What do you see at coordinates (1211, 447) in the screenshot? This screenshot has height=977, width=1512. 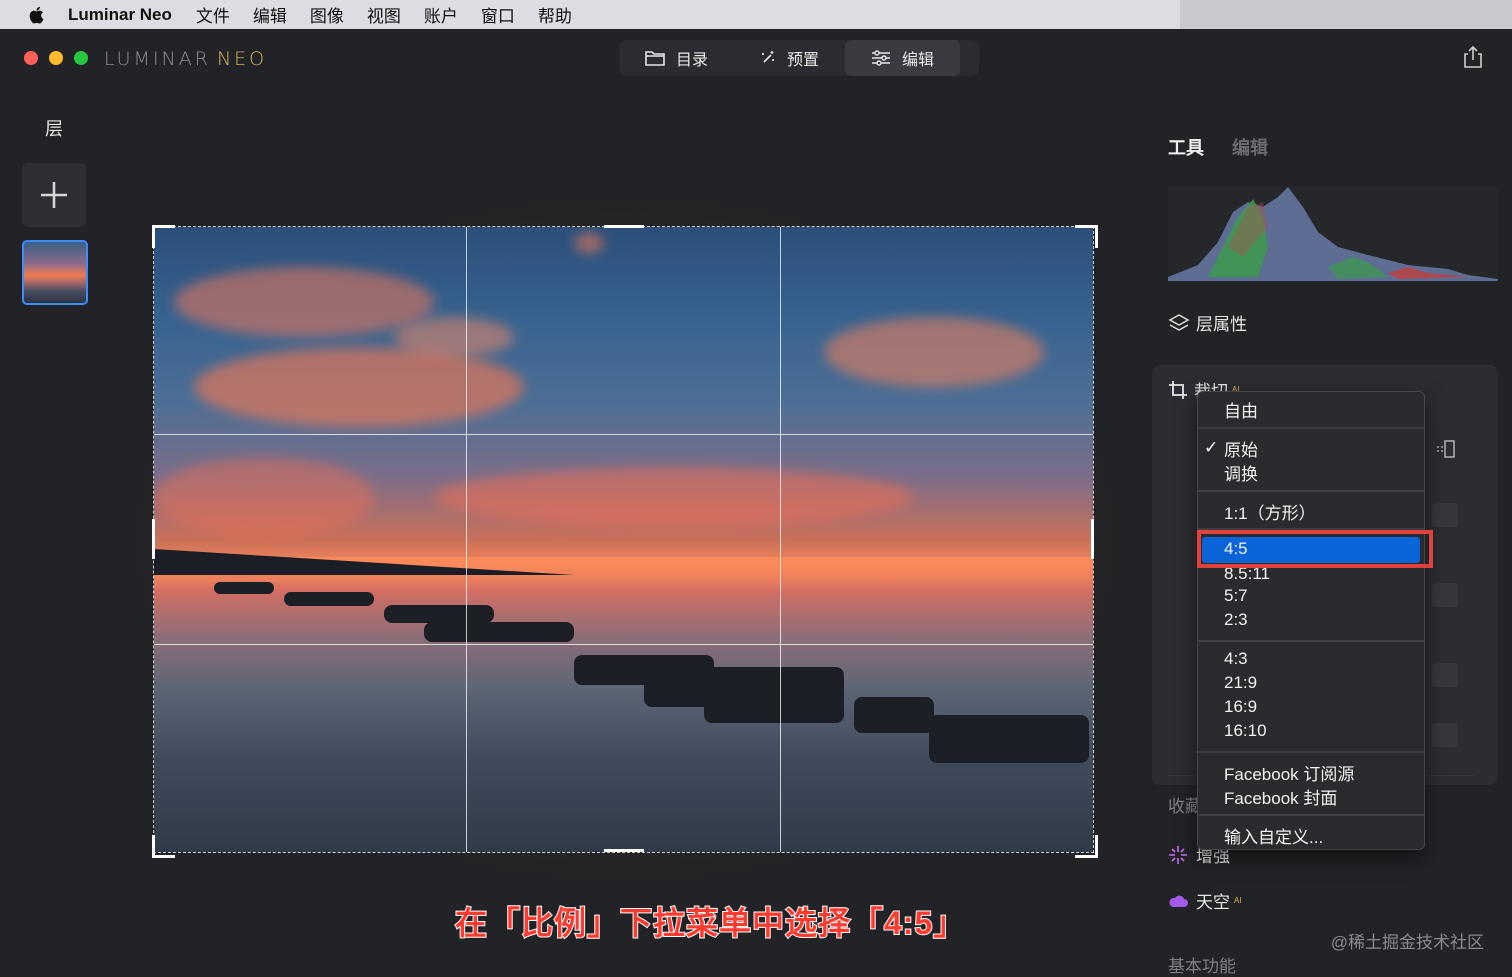 I see `checkmark-icon: ✓` at bounding box center [1211, 447].